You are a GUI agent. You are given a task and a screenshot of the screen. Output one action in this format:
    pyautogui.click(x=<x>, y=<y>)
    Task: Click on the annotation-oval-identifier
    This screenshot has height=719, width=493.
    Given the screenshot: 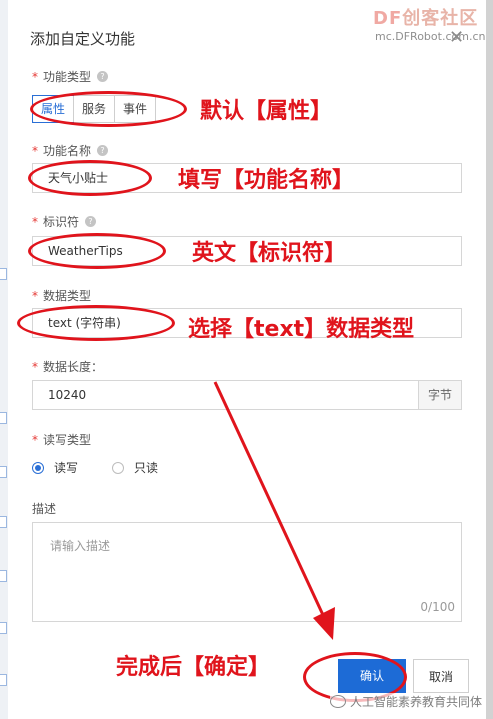 What is the action you would take?
    pyautogui.click(x=97, y=251)
    